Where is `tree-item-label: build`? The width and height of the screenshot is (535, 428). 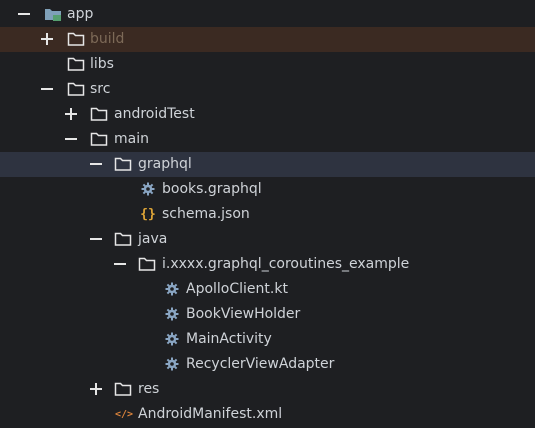 tree-item-label: build is located at coordinates (107, 39).